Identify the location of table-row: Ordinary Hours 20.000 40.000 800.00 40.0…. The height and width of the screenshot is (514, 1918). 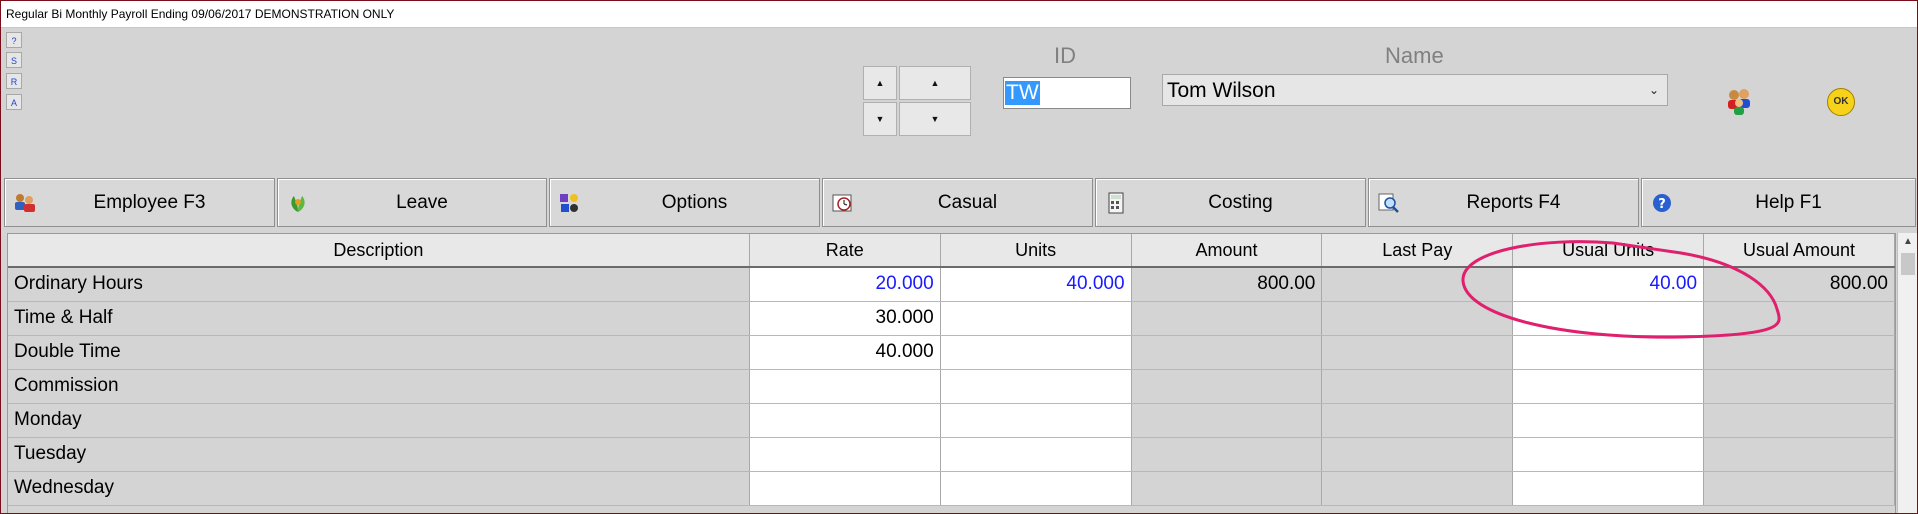
(951, 284).